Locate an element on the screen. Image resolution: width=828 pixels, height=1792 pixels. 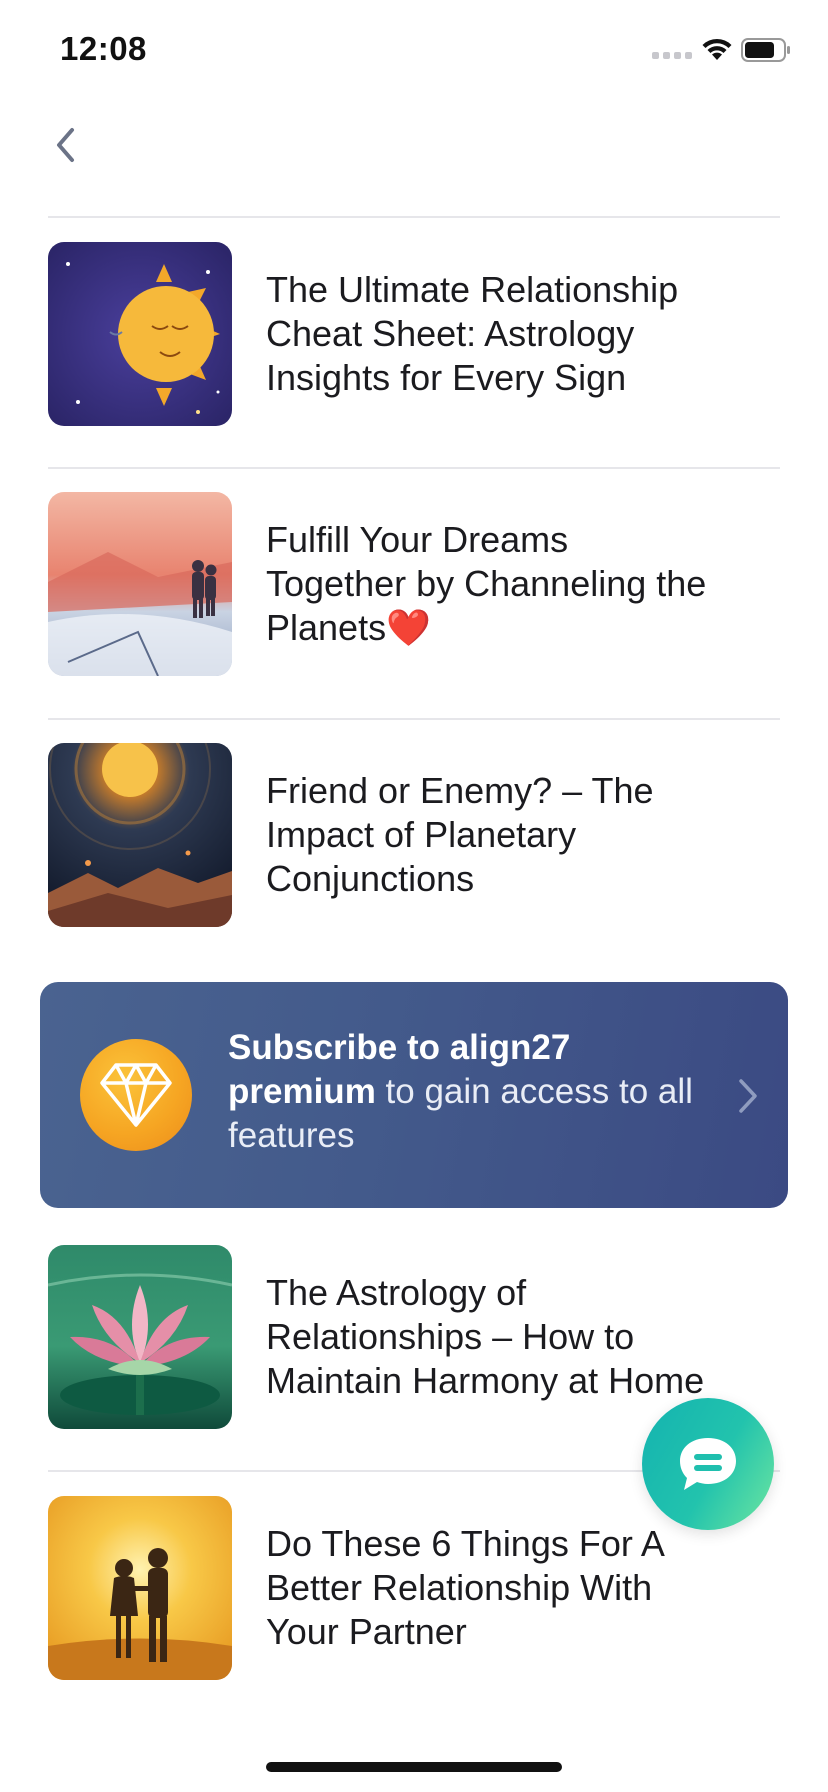
lotus-illustration is located at coordinates (140, 1337).